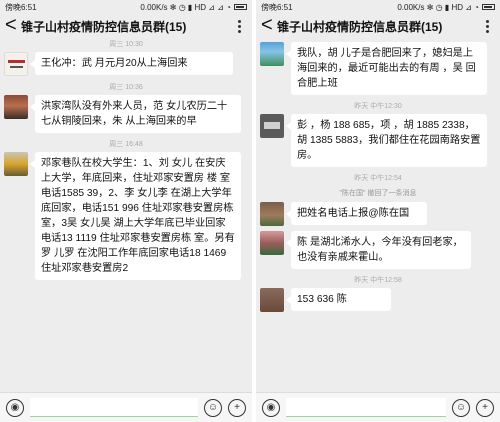 This screenshot has width=500, height=422. What do you see at coordinates (126, 144) in the screenshot?
I see `timestamp: 周三 16:48` at bounding box center [126, 144].